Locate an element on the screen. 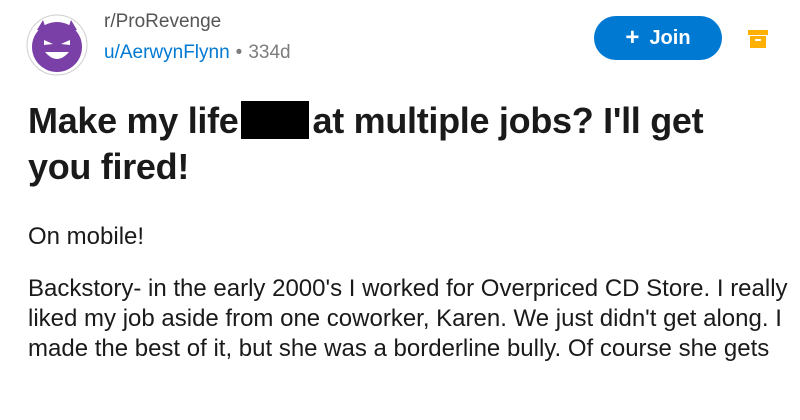  post-meta: r/ProRevenge u/AerwynFlynn • 334d is located at coordinates (197, 38).